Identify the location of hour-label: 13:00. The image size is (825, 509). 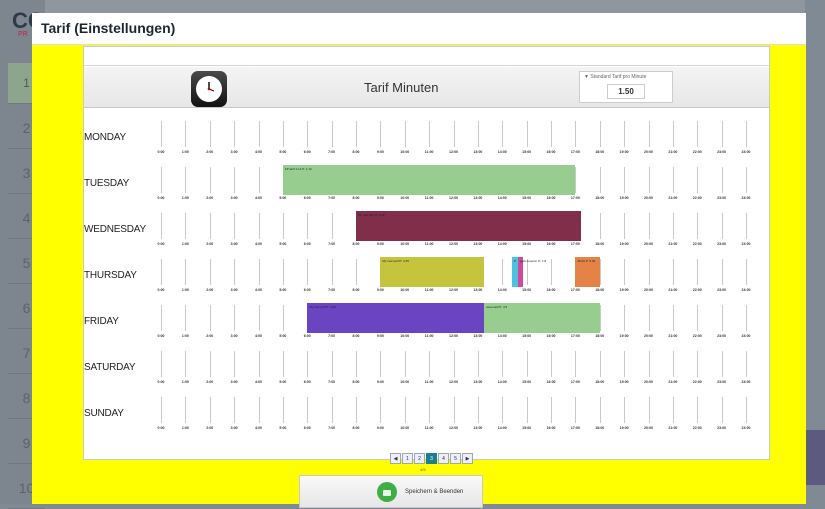
(478, 244).